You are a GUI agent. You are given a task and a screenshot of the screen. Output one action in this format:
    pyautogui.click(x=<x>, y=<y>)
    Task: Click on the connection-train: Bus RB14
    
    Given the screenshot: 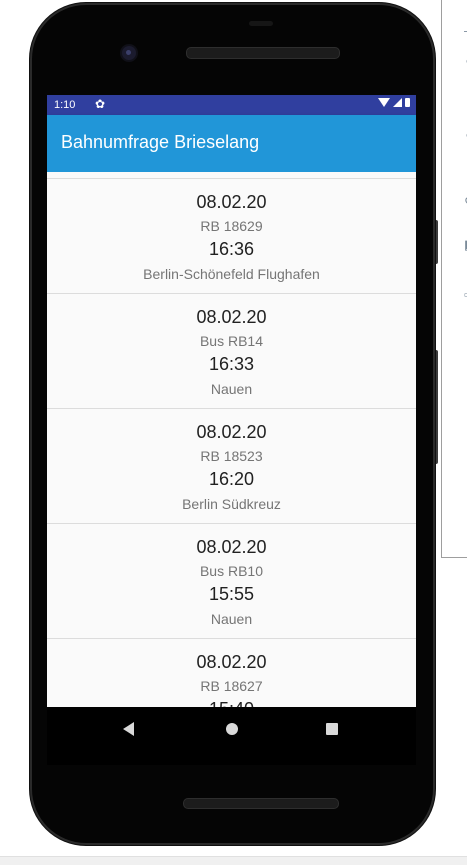 What is the action you would take?
    pyautogui.click(x=231, y=341)
    